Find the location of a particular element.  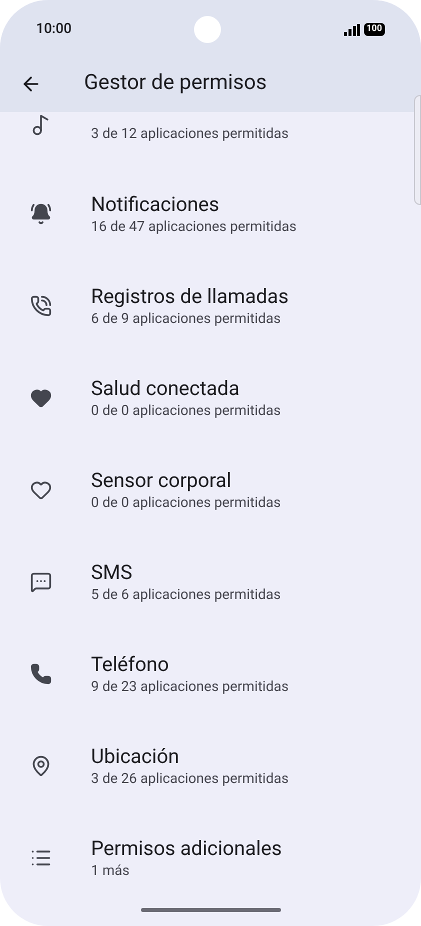

permission-title: Notificaciones is located at coordinates (155, 204).